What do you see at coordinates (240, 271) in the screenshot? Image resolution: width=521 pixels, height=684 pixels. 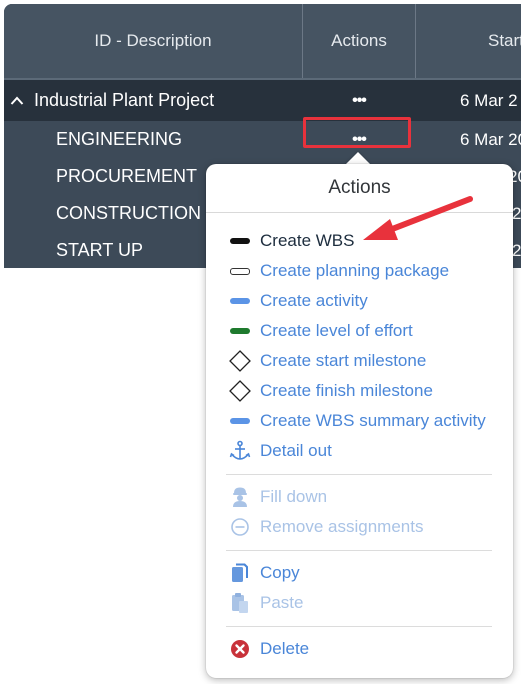 I see `outline-bar-icon` at bounding box center [240, 271].